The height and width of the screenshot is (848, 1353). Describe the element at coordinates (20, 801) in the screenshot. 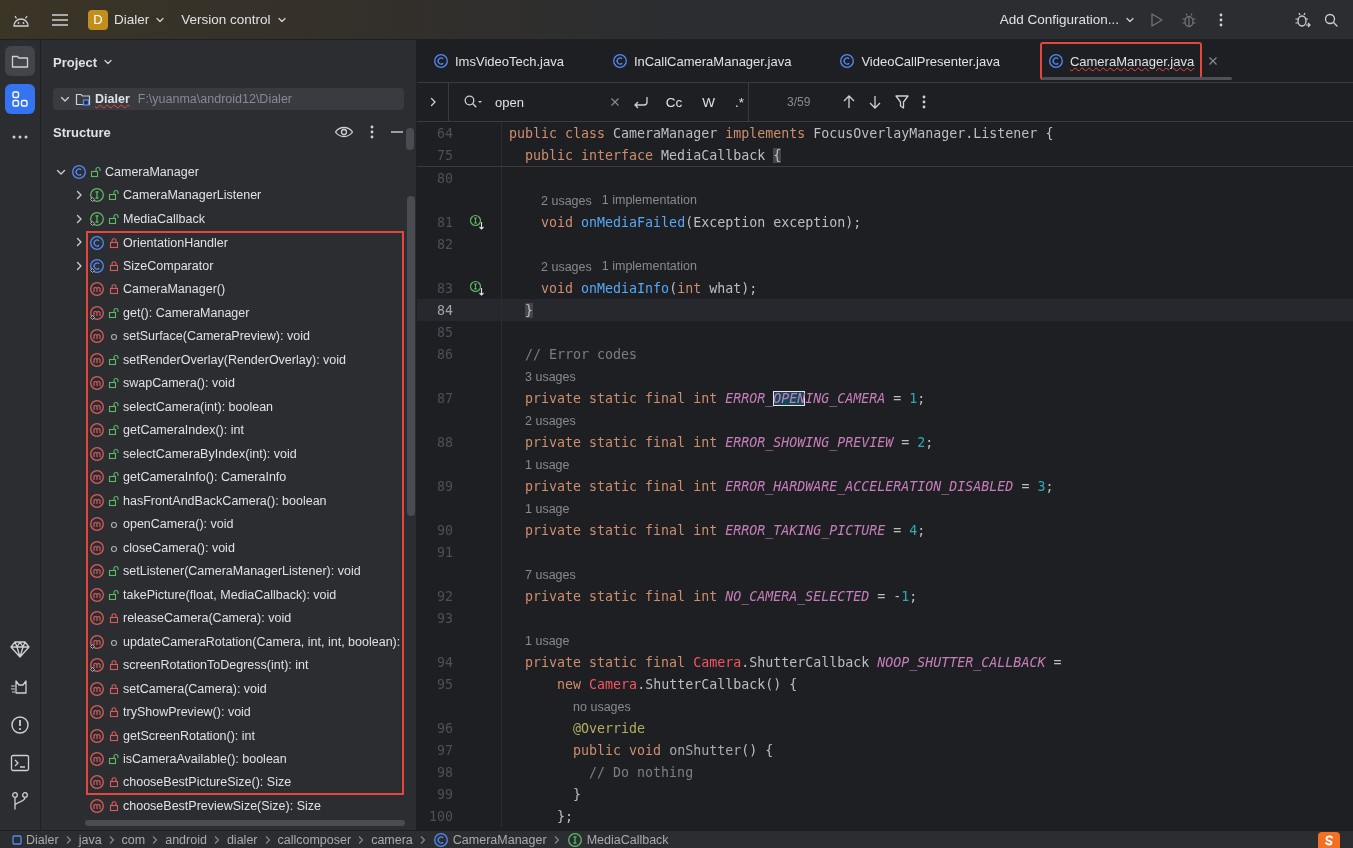

I see `branch-icon` at that location.